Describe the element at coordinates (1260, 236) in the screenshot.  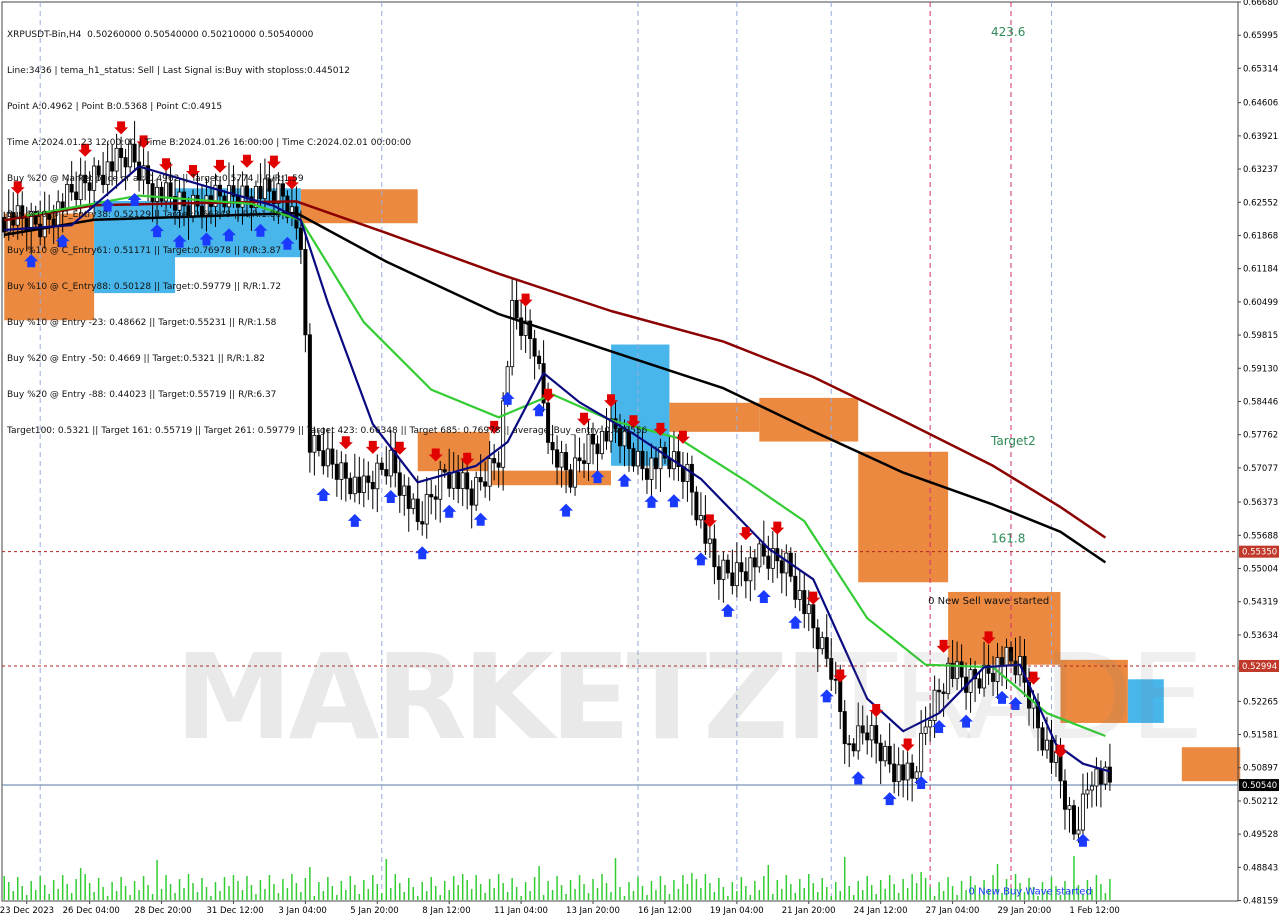
I see `price-tick-label: 0.61868` at that location.